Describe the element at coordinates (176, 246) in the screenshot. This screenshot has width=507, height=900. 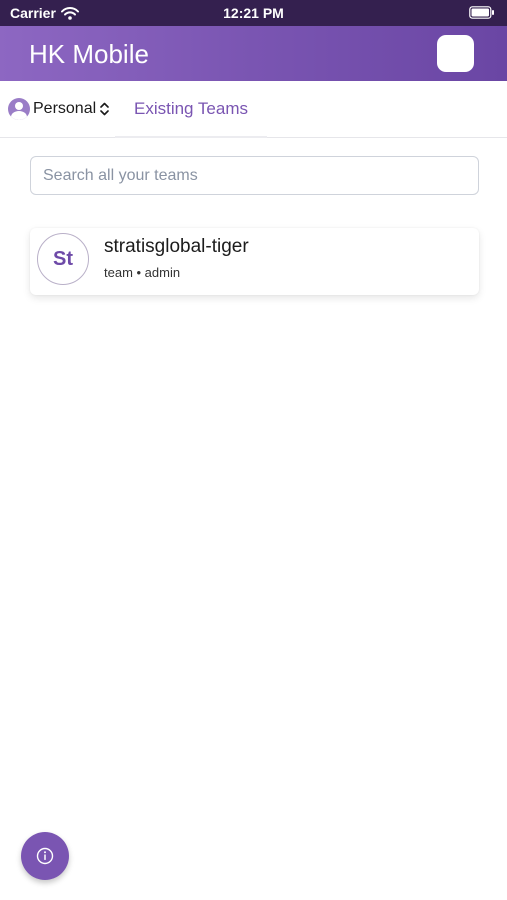
I see `team-name: stratisglobal-tiger` at that location.